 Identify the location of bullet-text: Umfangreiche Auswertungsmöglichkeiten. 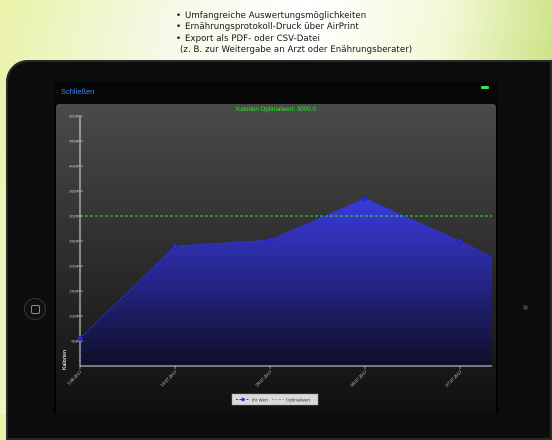
(276, 16).